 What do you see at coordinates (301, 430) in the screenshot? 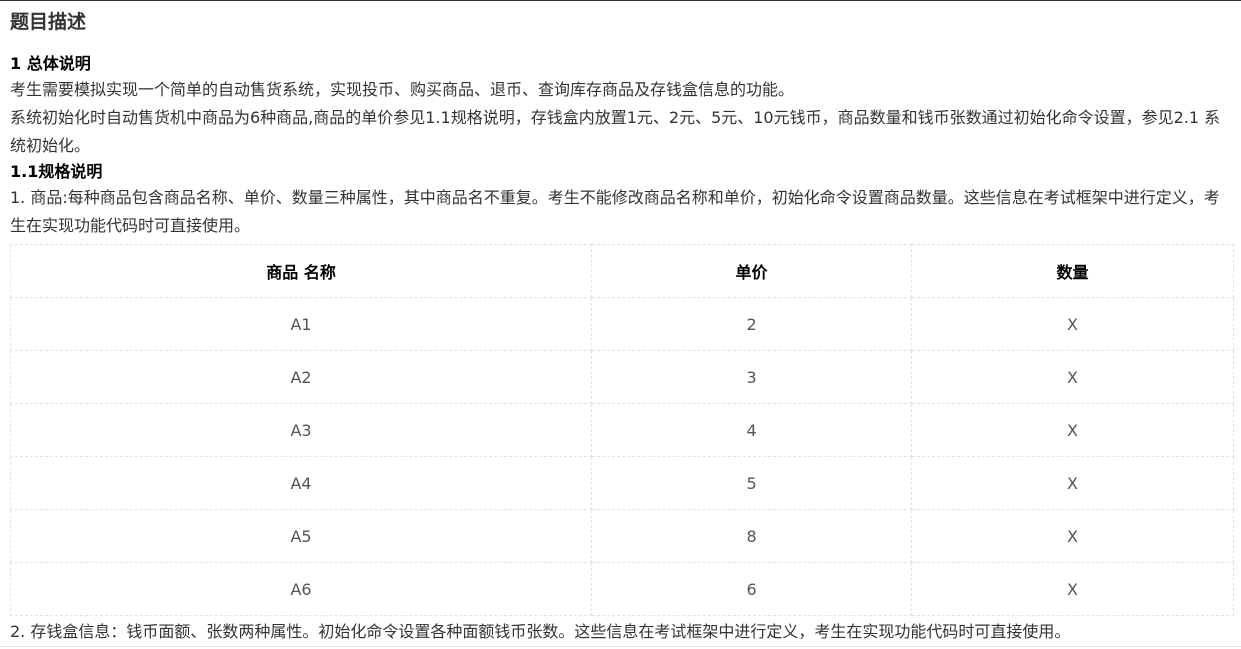
I see `cell-name: A3` at bounding box center [301, 430].